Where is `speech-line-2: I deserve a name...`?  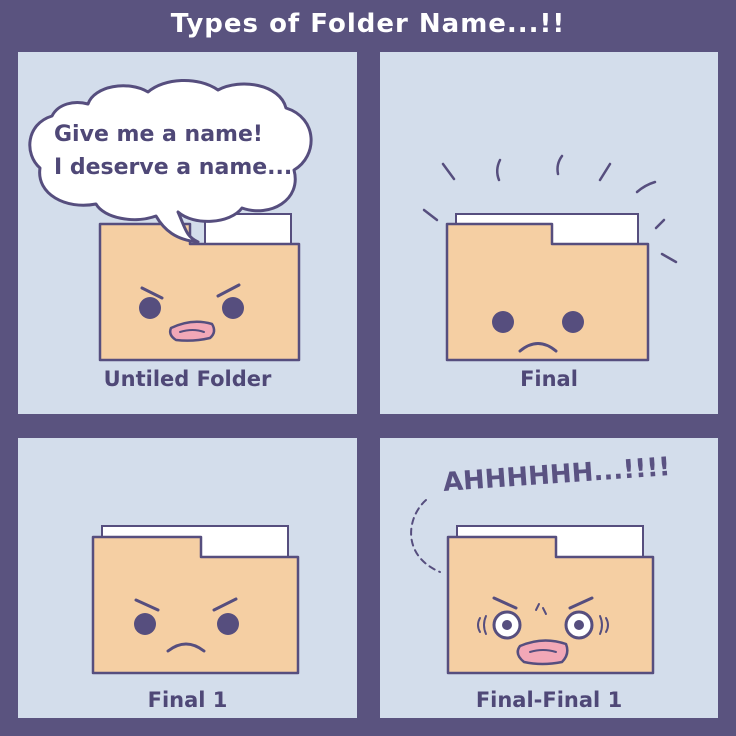
speech-line-2: I deserve a name... is located at coordinates (173, 167).